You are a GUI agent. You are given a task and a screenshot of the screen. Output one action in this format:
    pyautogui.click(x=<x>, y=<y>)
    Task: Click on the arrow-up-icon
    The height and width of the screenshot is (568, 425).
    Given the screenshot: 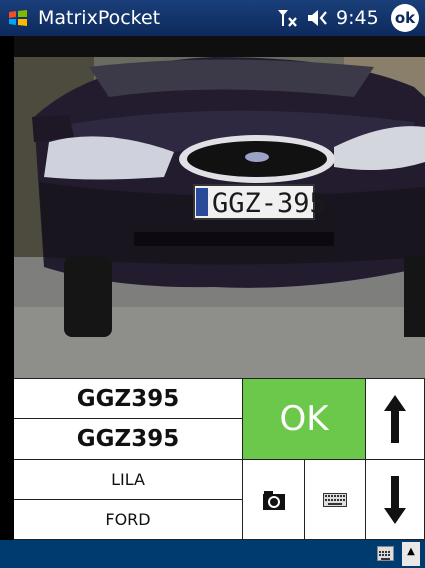 What is the action you would take?
    pyautogui.click(x=395, y=419)
    